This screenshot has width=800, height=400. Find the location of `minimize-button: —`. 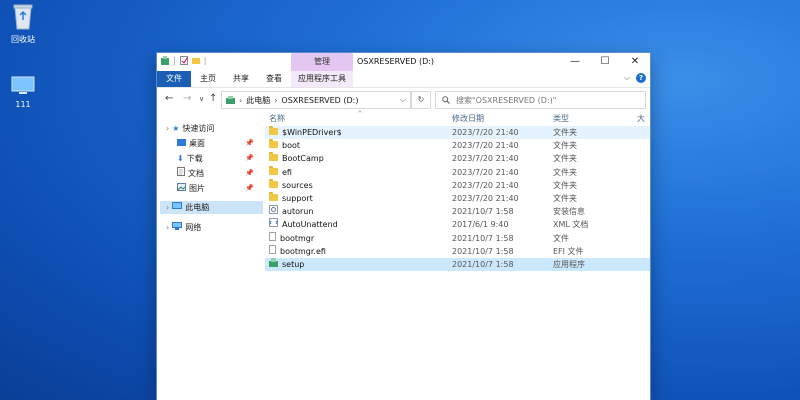

minimize-button: — is located at coordinates (575, 62).